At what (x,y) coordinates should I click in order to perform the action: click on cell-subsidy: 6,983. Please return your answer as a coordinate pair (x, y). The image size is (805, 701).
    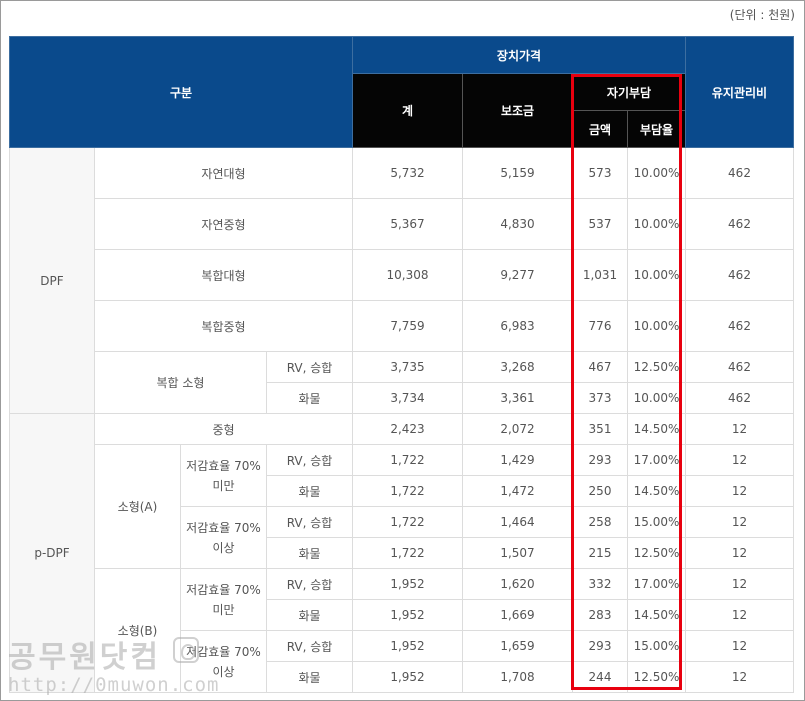
    Looking at the image, I should click on (517, 326).